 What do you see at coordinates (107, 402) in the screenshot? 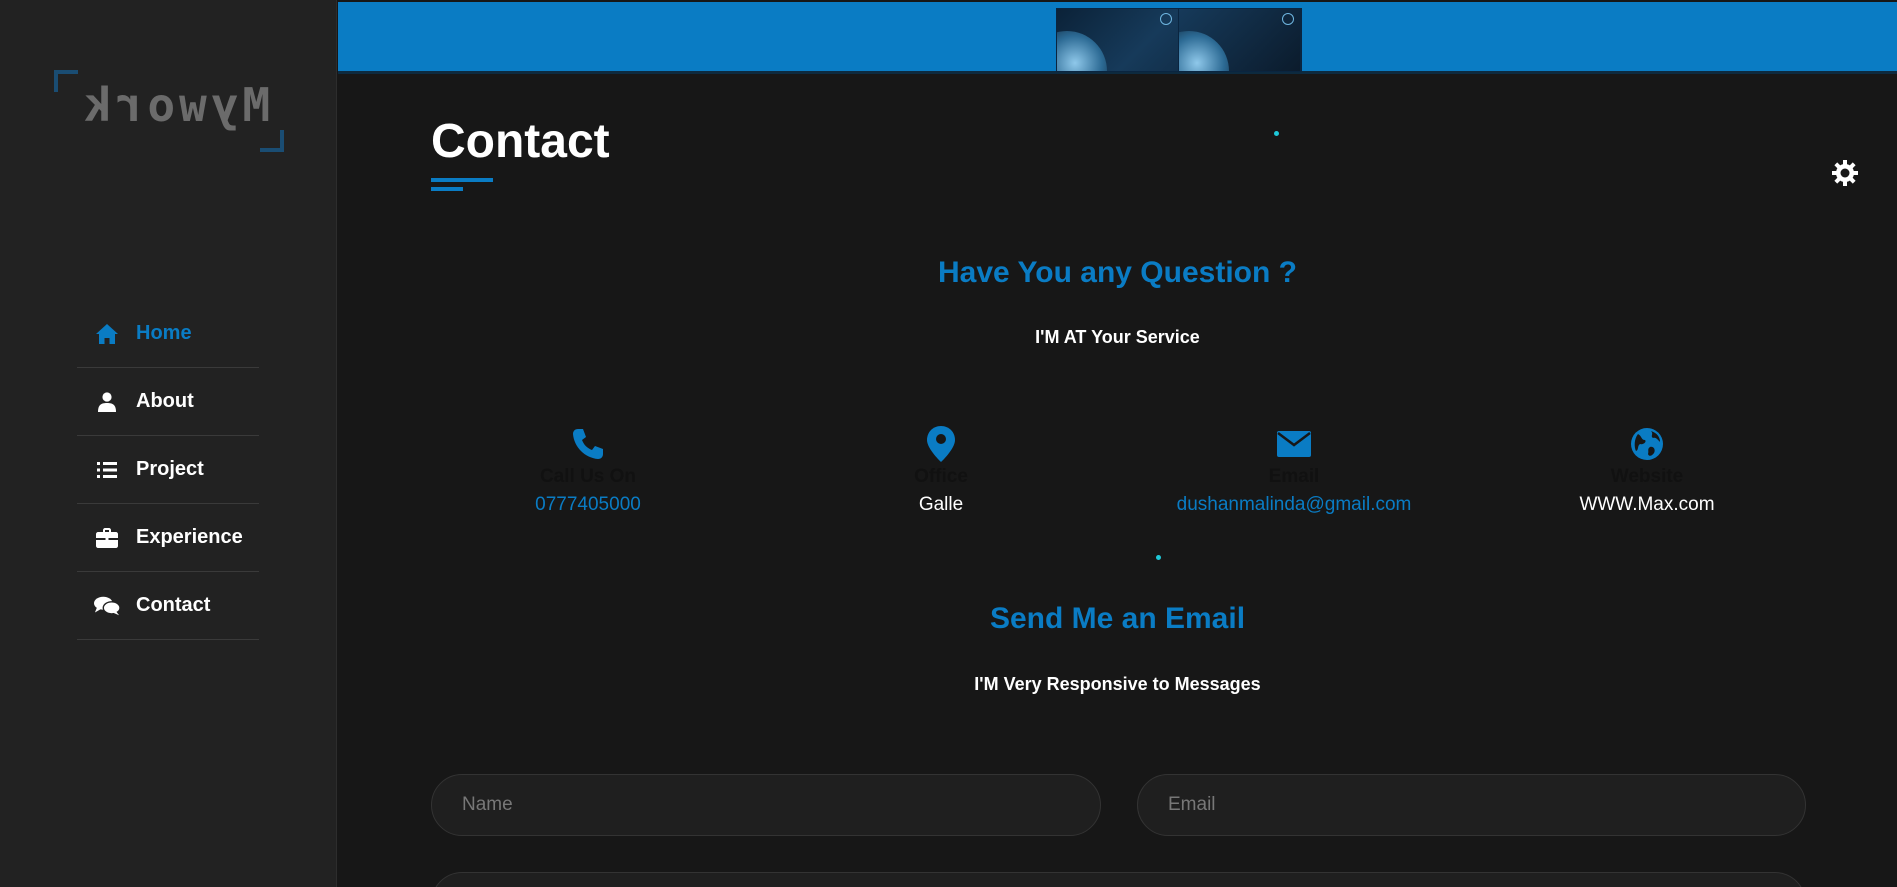
I see `user-icon` at bounding box center [107, 402].